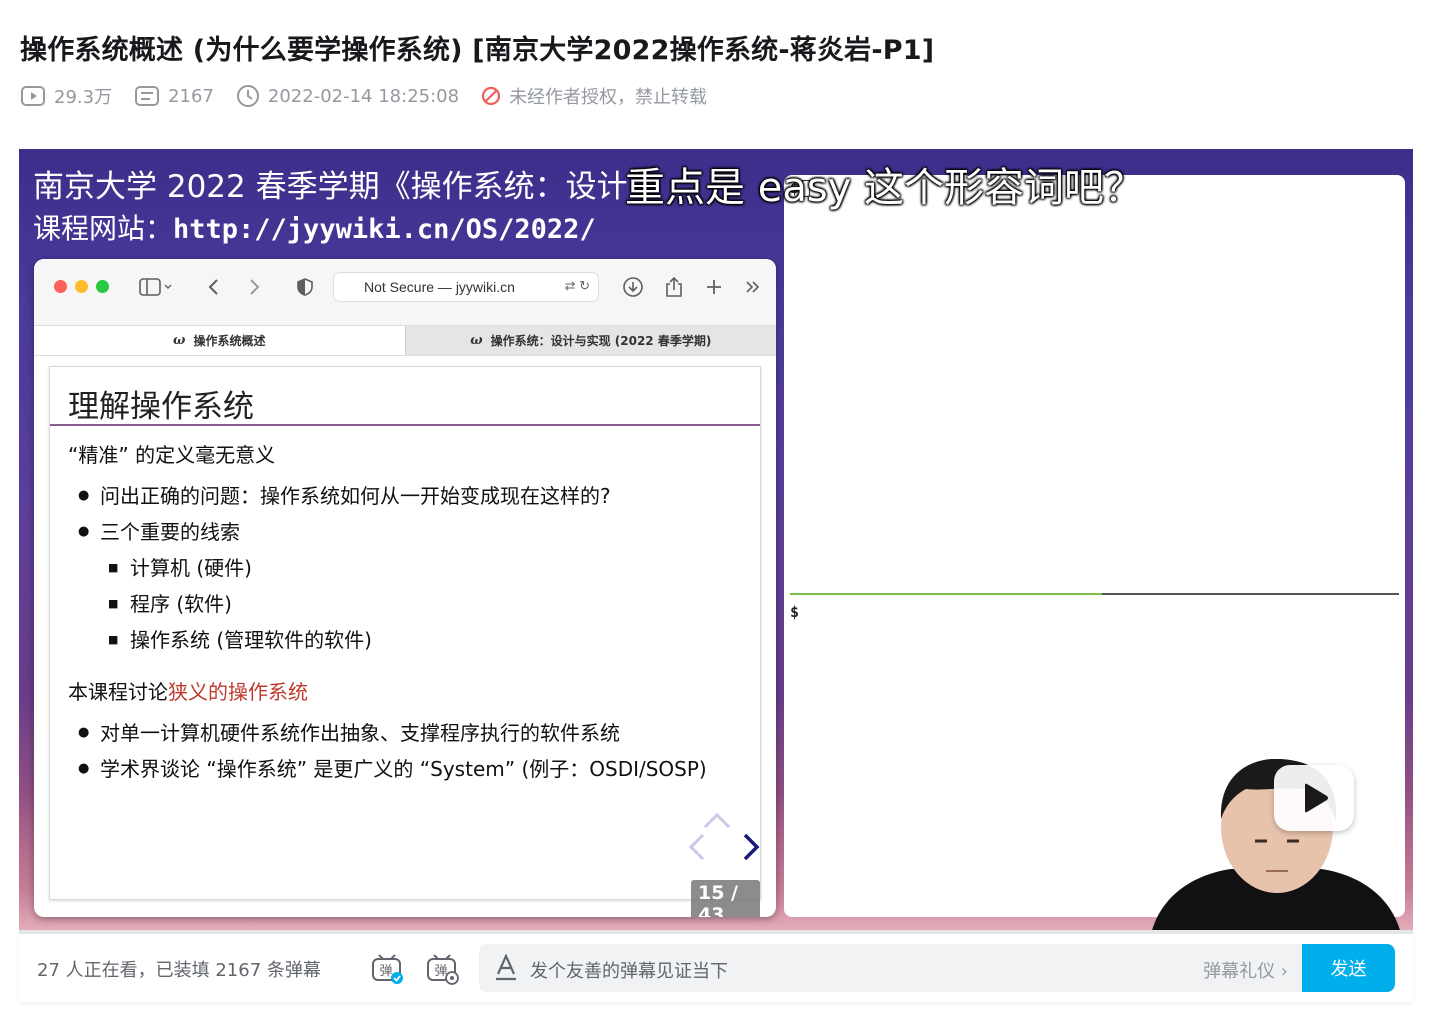 This screenshot has height=1010, width=1432. I want to click on danmaku-settings-button: 弹, so click(442, 968).